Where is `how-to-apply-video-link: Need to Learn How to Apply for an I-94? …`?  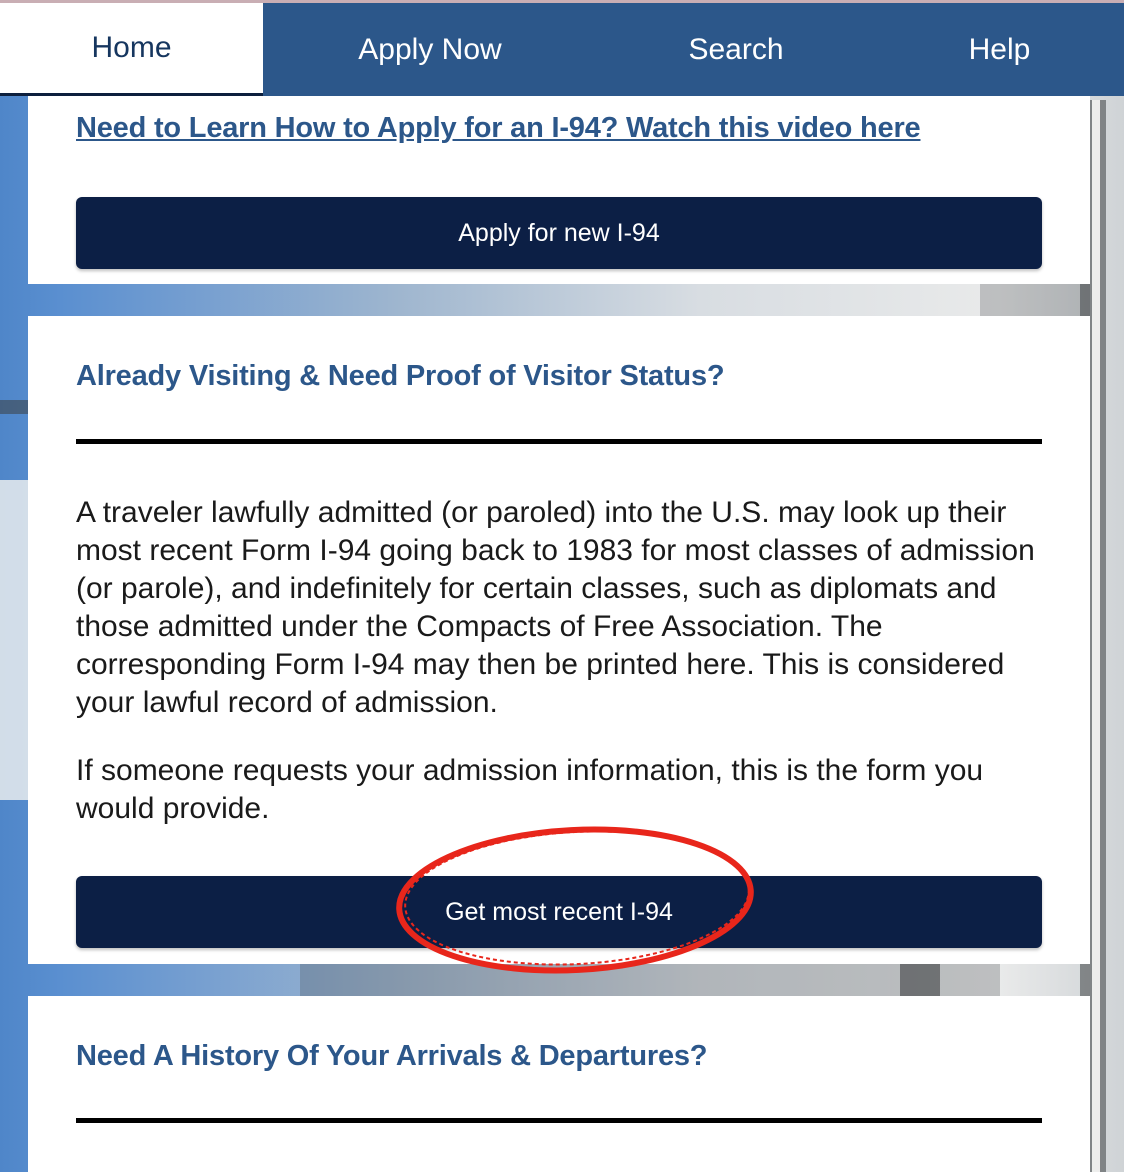
how-to-apply-video-link: Need to Learn How to Apply for an I-94? … is located at coordinates (498, 128).